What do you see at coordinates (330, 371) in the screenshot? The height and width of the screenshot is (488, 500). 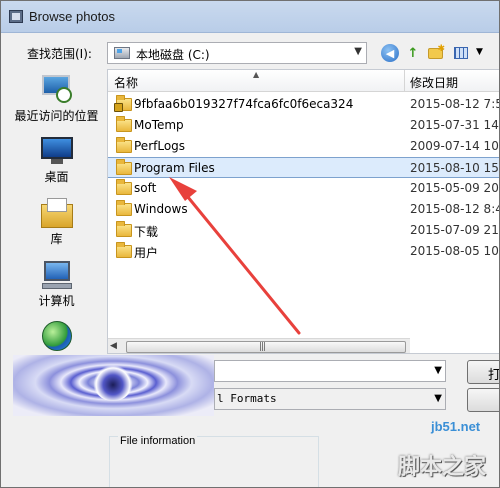 I see `file-name-dropdown: ▼` at bounding box center [330, 371].